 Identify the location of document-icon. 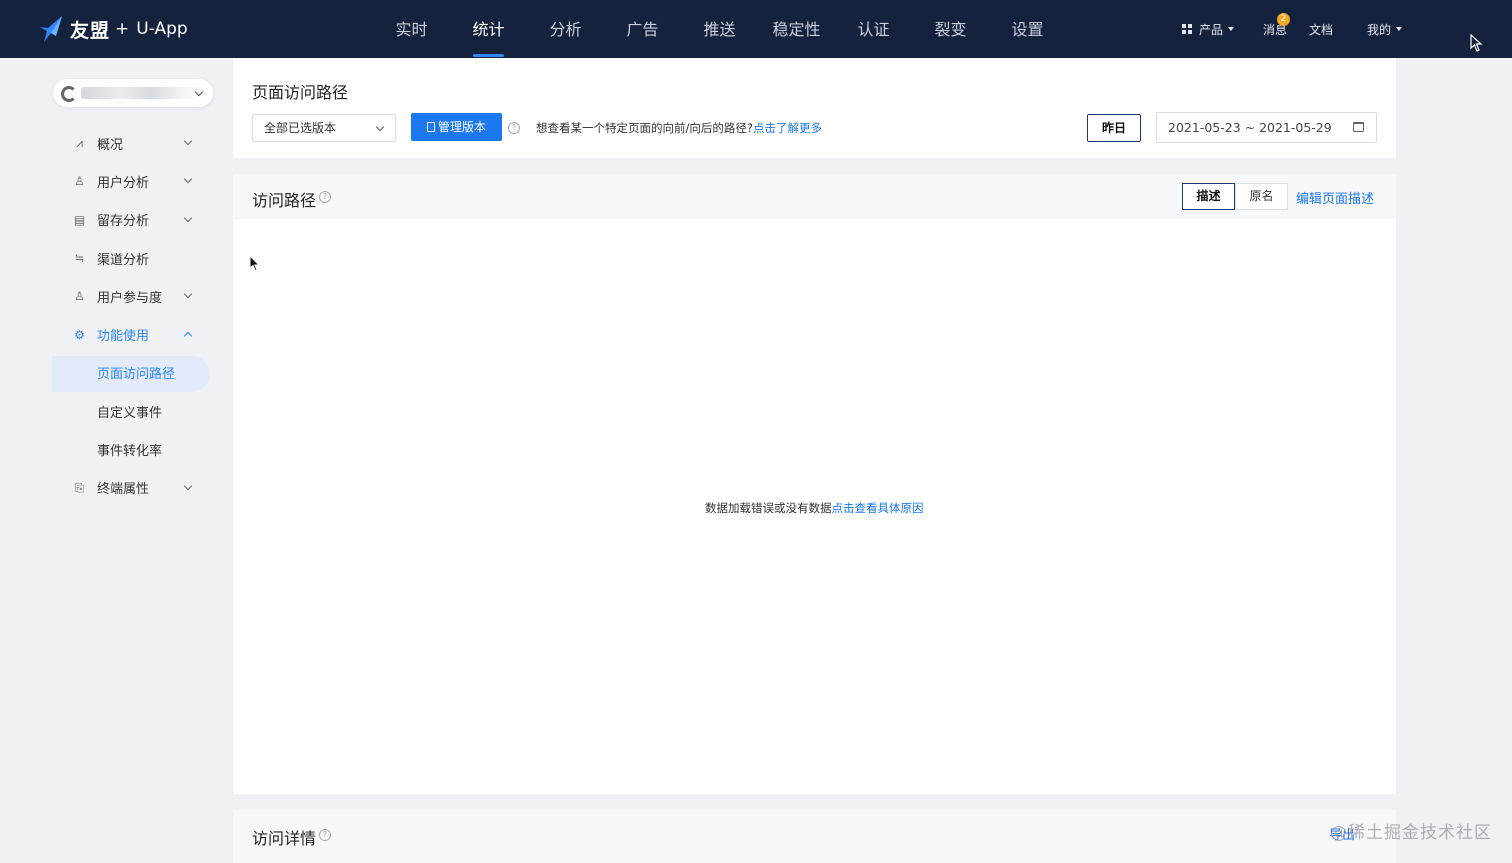
(430, 127).